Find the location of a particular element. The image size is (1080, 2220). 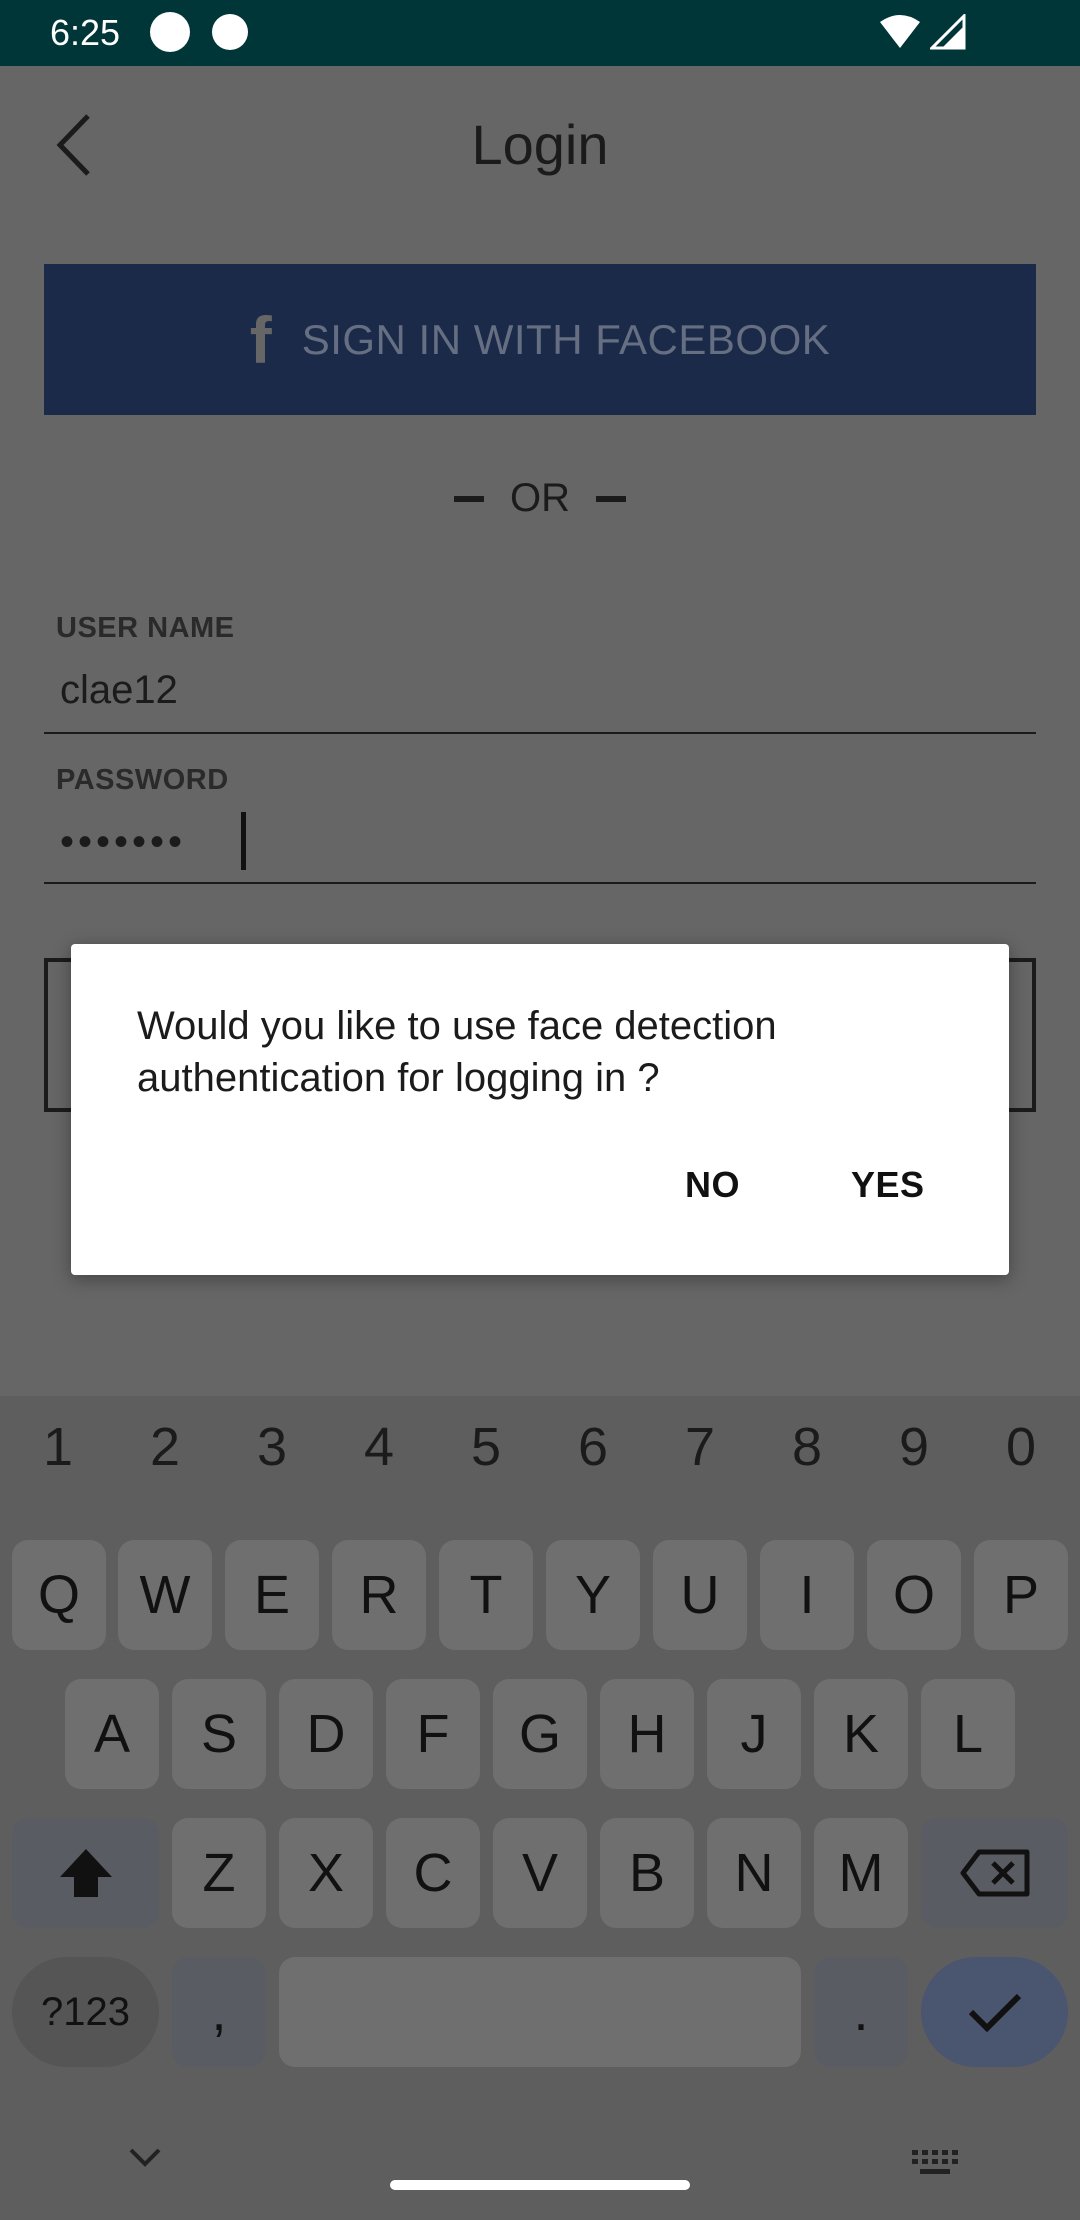

password-field: ••••••• is located at coordinates (123, 842).